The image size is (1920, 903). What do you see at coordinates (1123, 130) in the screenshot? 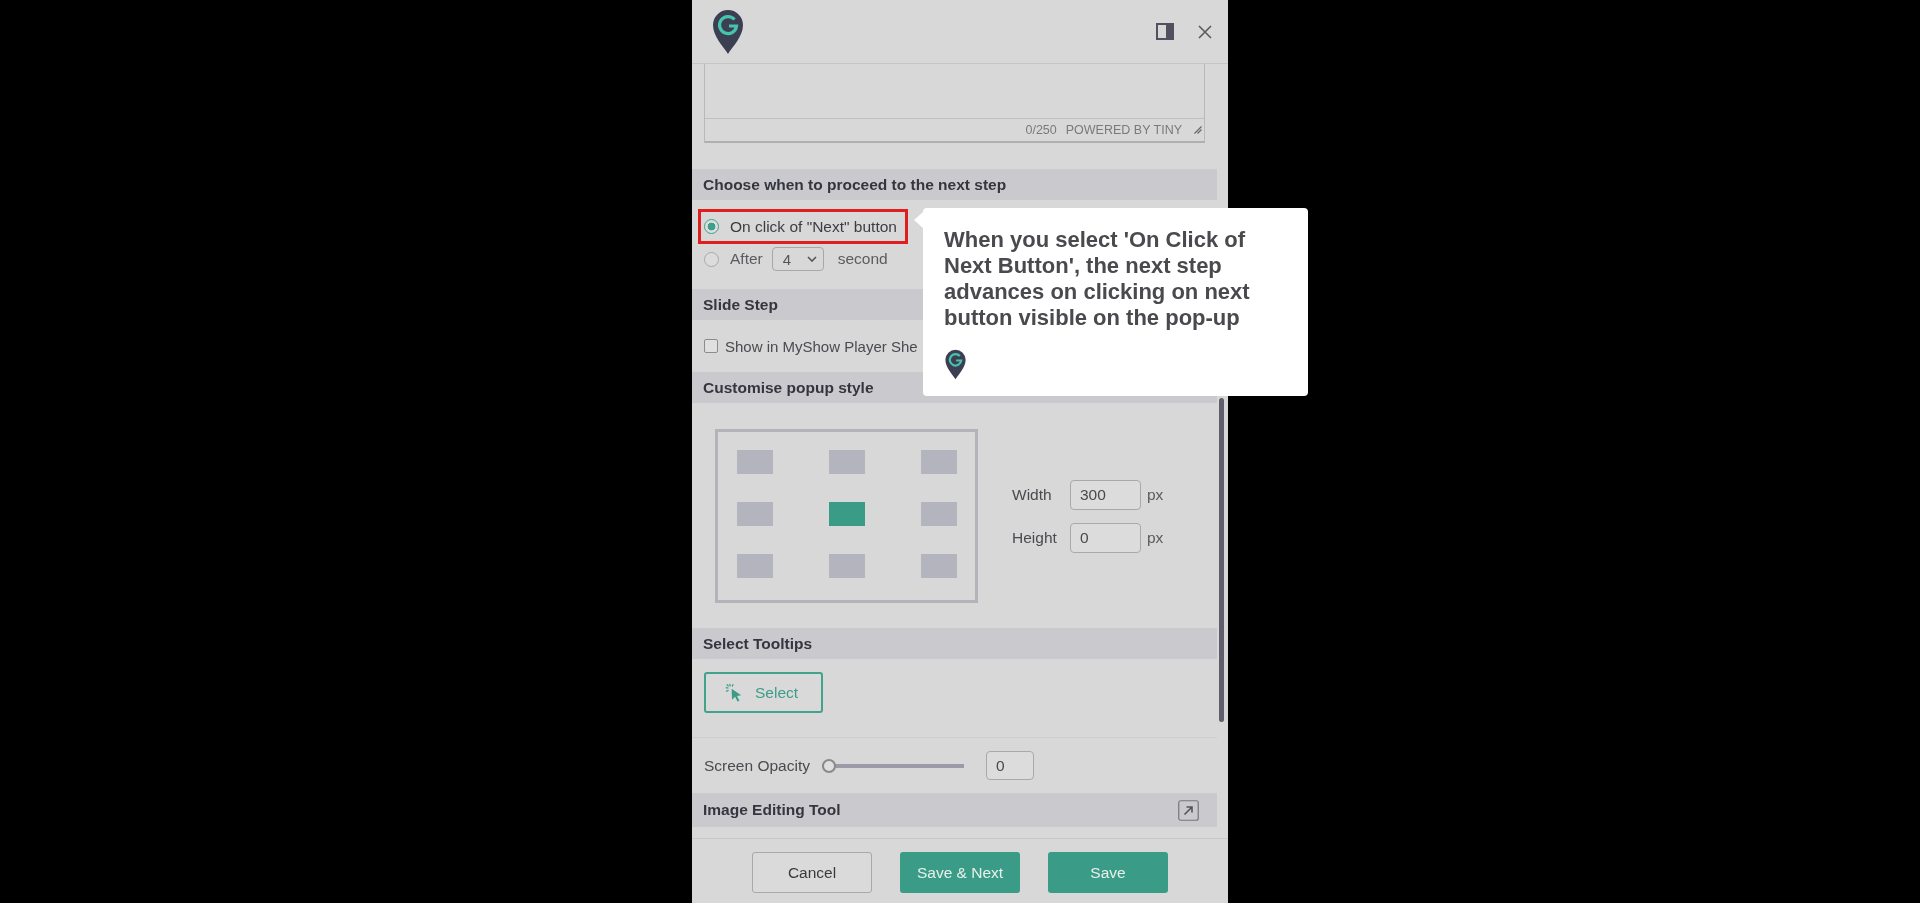
I see `powered-by-label: POWERED BY TINY` at bounding box center [1123, 130].